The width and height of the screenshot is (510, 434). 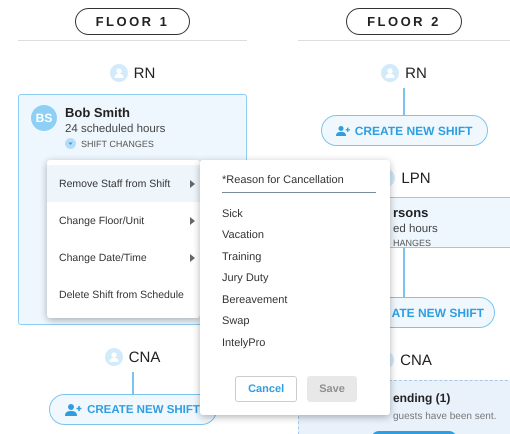 I want to click on menu-item: Remove Staff from Shift, so click(x=123, y=183).